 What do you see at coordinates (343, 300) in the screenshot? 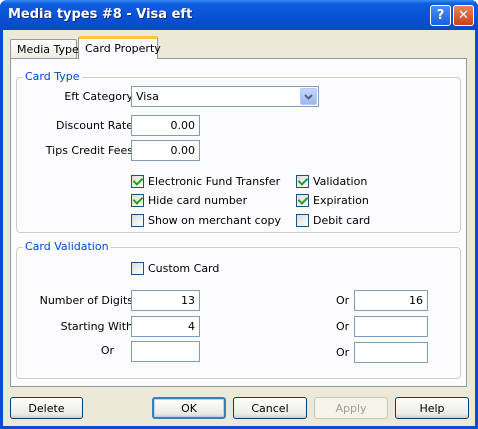
I see `number-of-digits-or-label: Or` at bounding box center [343, 300].